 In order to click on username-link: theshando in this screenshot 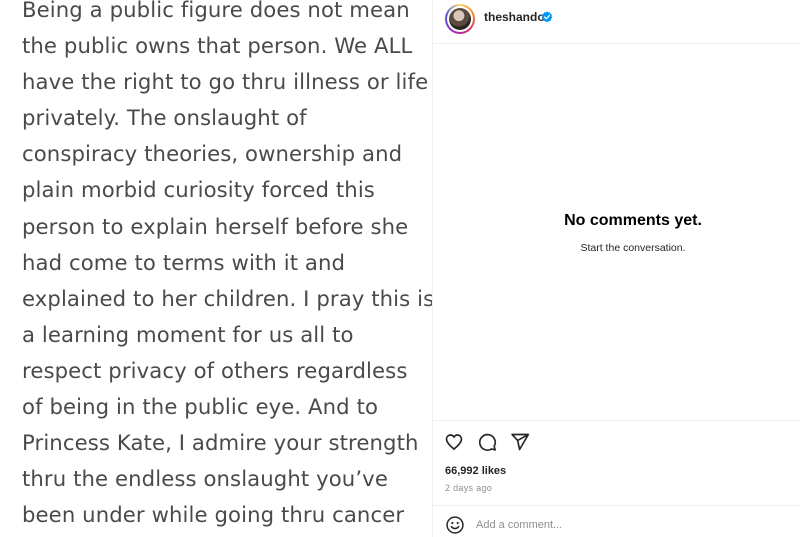, I will do `click(514, 17)`.